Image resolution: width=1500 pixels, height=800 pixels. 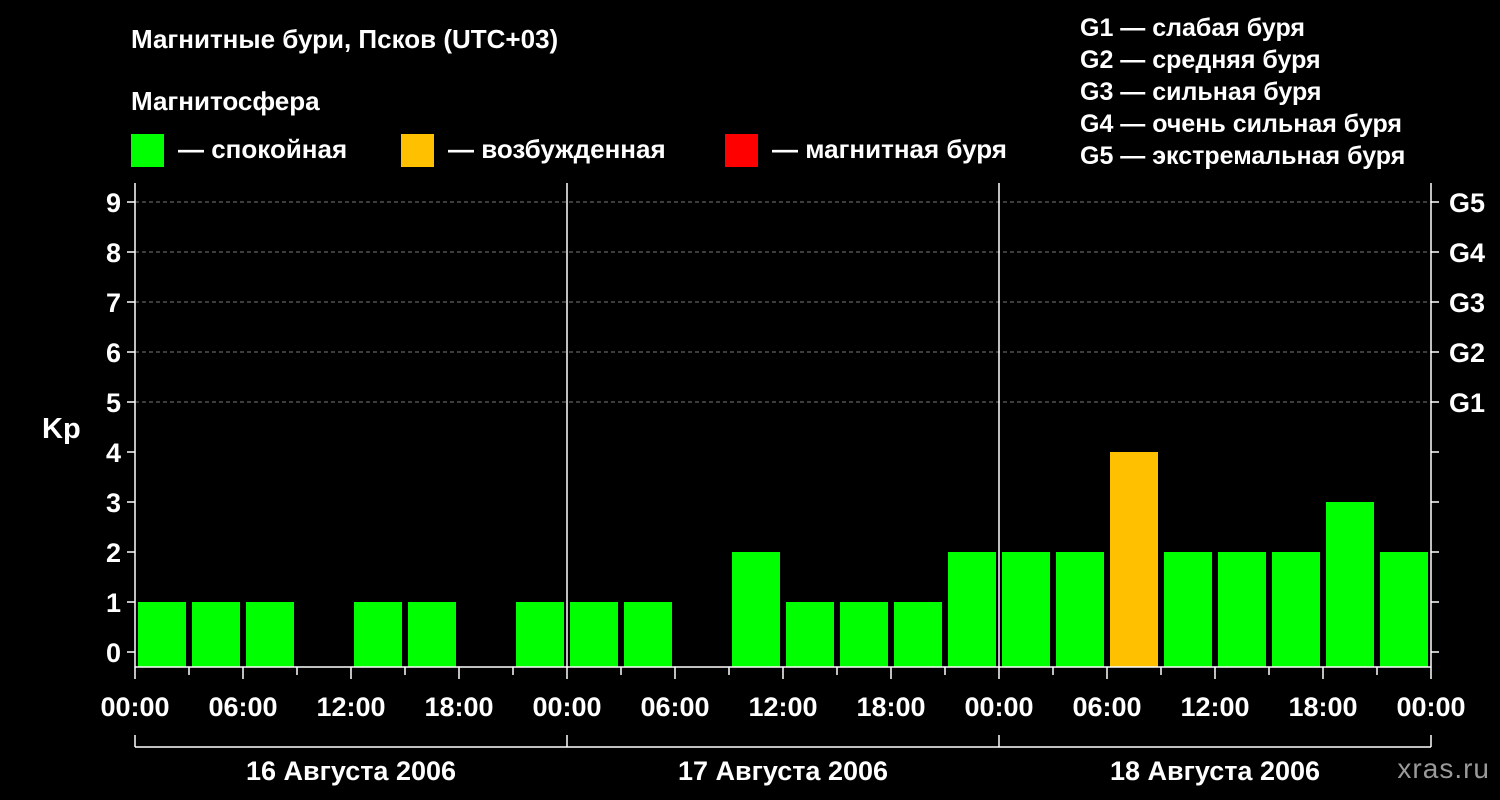 I want to click on y-tick-label: 5, so click(x=113, y=403).